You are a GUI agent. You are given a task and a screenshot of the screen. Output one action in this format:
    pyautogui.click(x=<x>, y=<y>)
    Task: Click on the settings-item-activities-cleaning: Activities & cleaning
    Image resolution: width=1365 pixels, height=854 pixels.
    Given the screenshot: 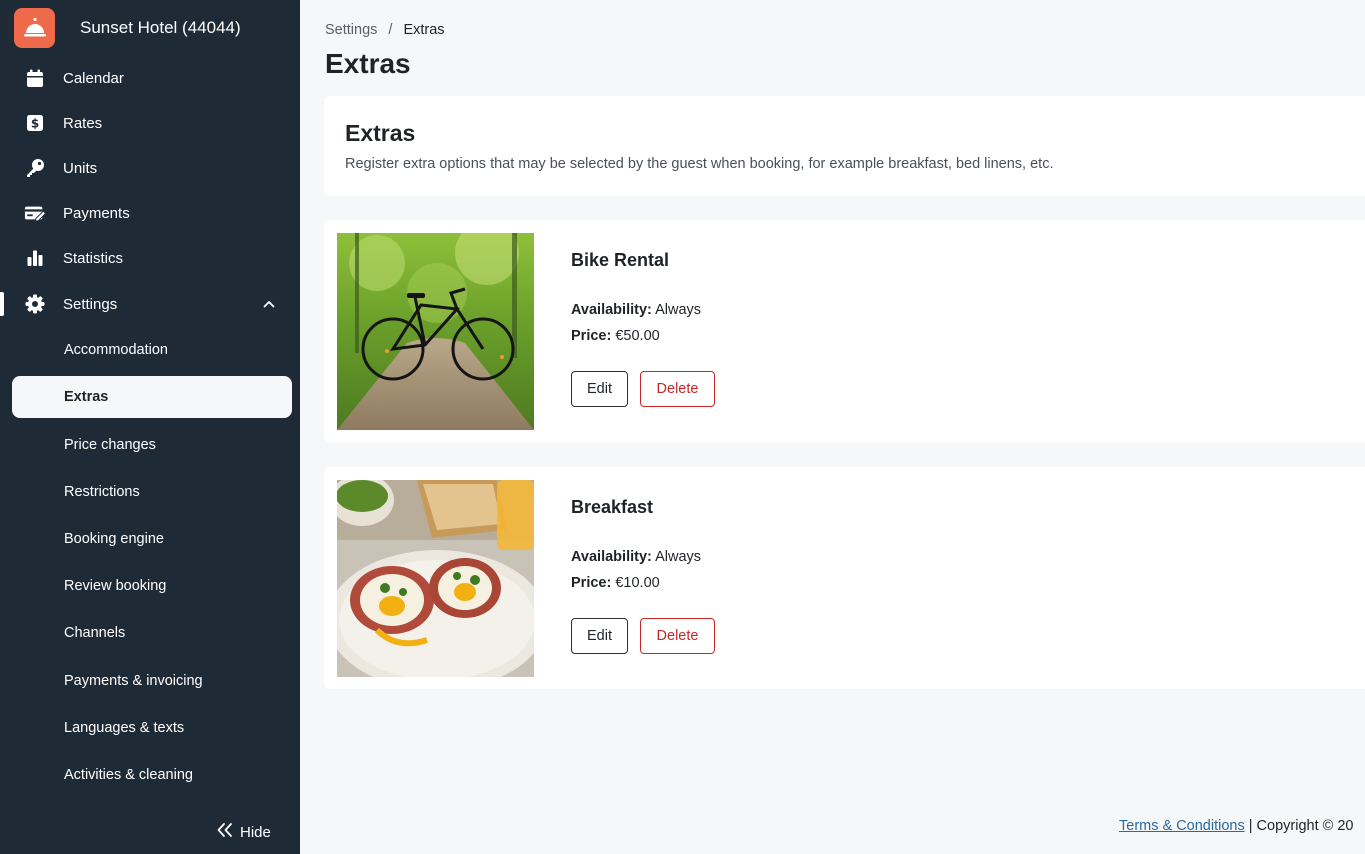 What is the action you would take?
    pyautogui.click(x=152, y=775)
    